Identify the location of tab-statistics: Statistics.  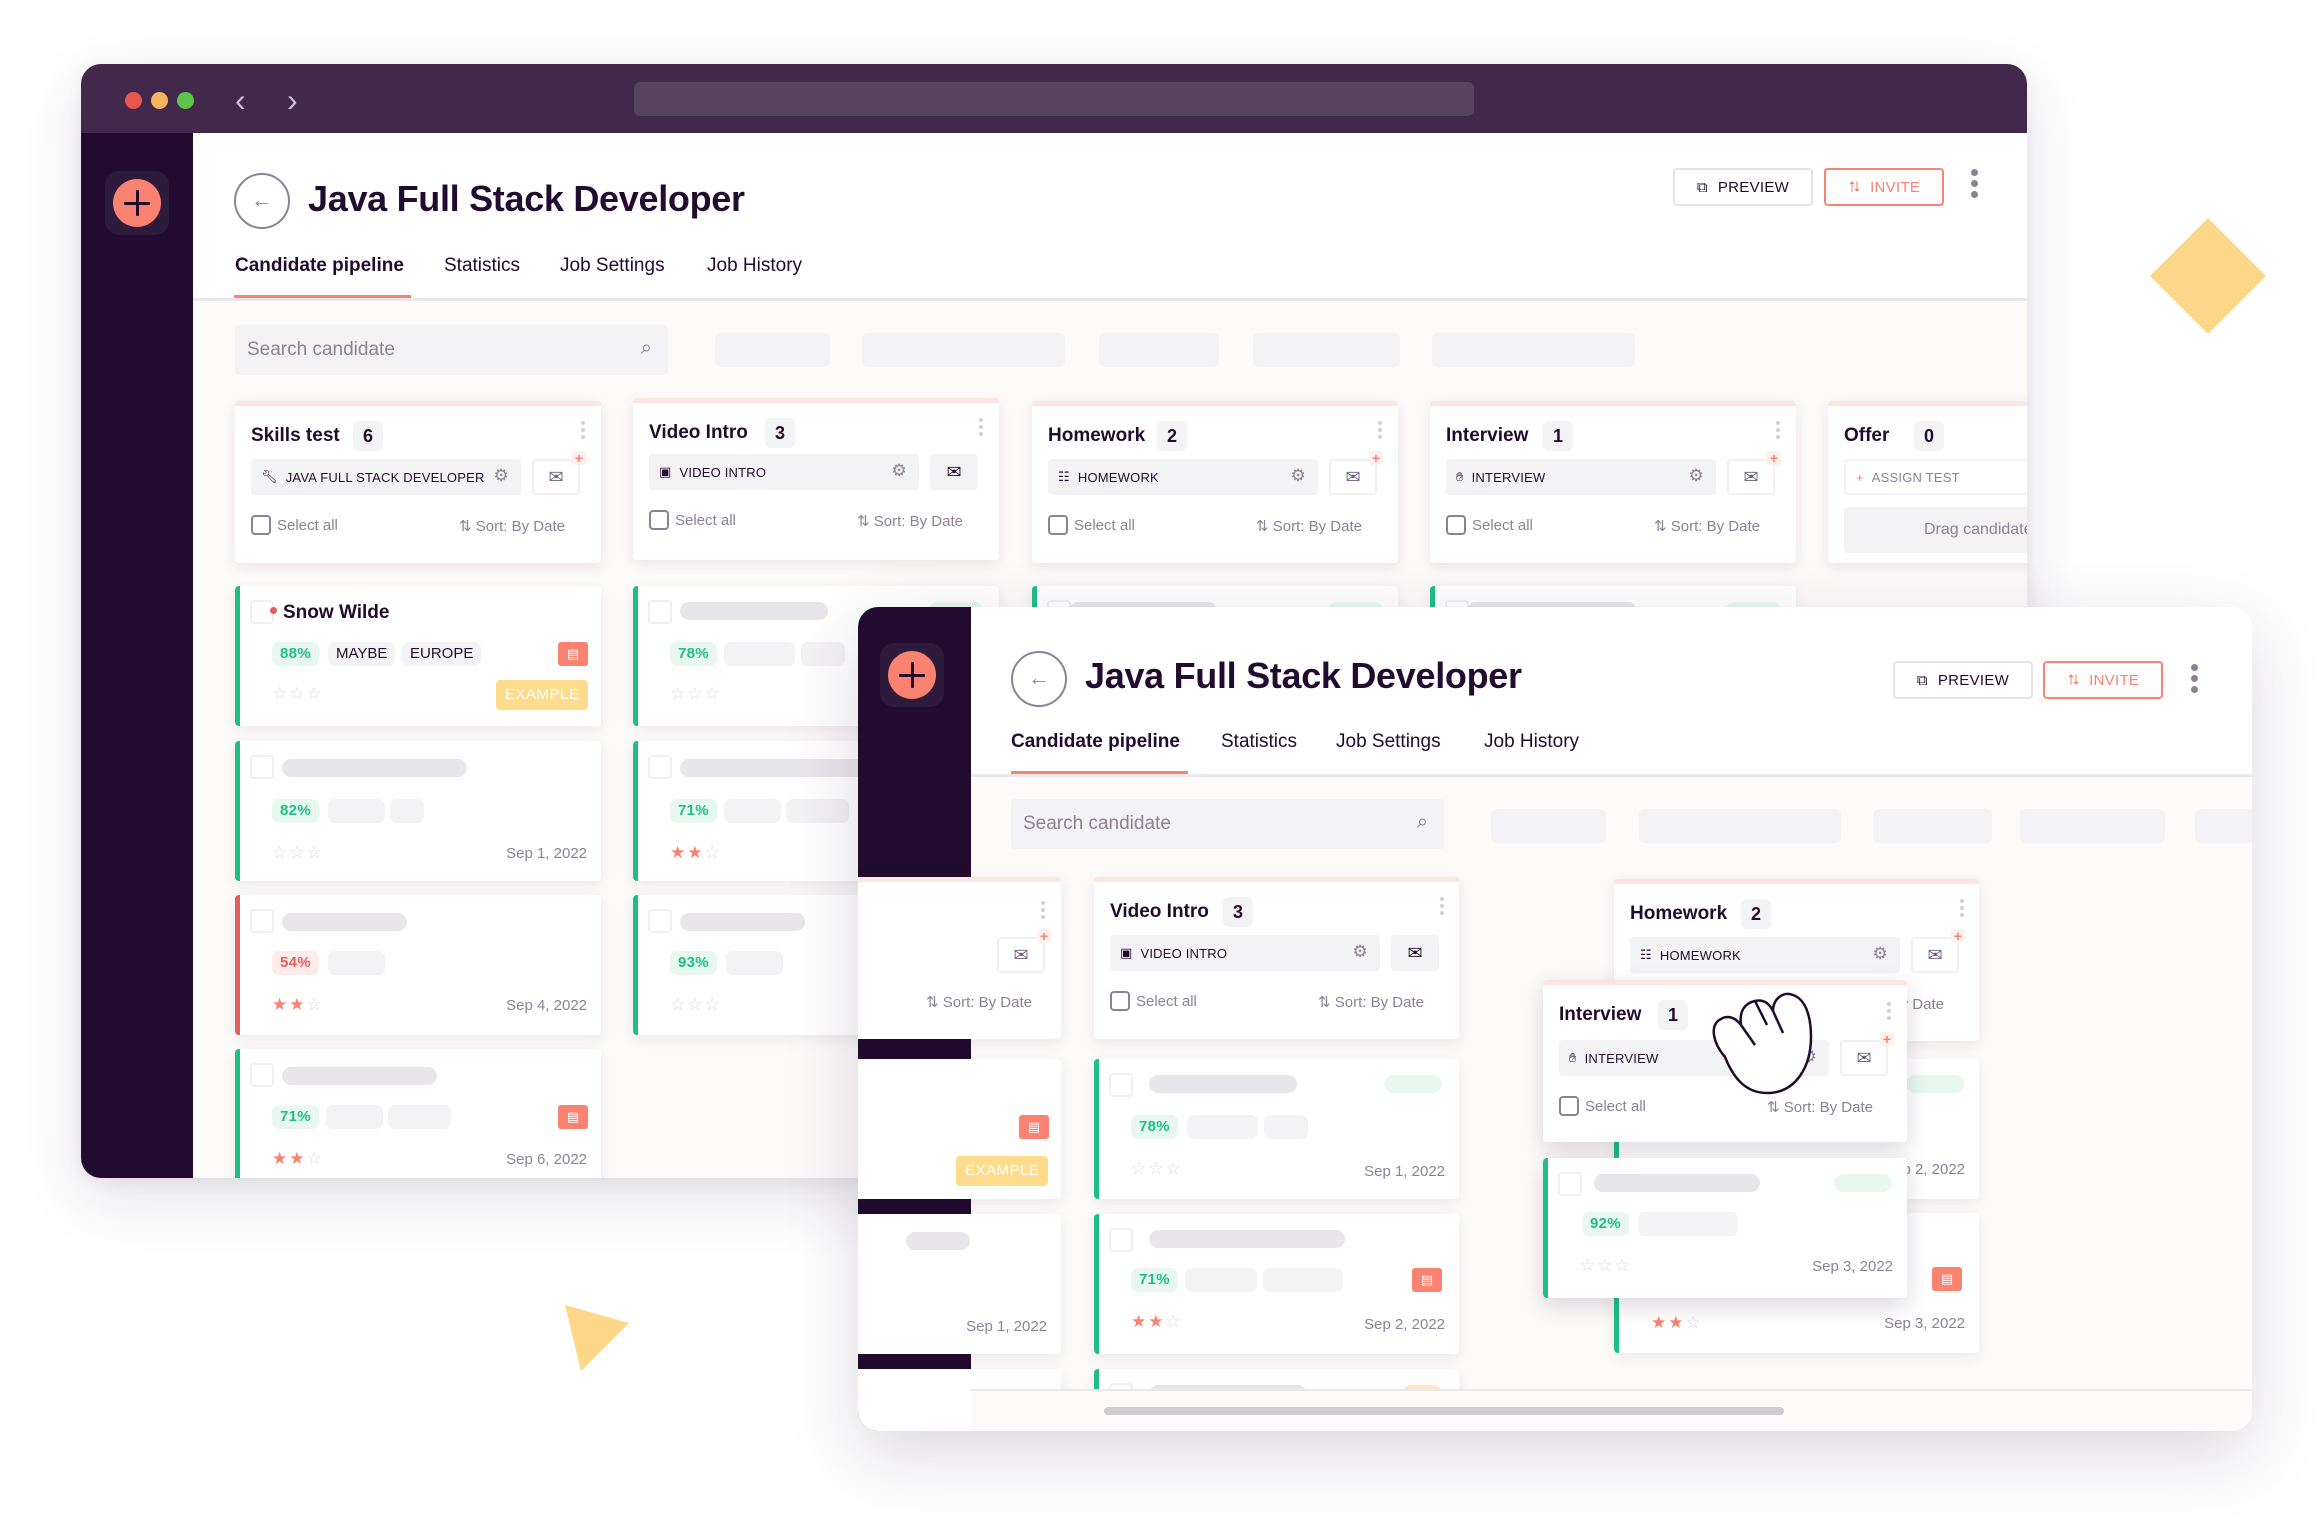
(482, 266).